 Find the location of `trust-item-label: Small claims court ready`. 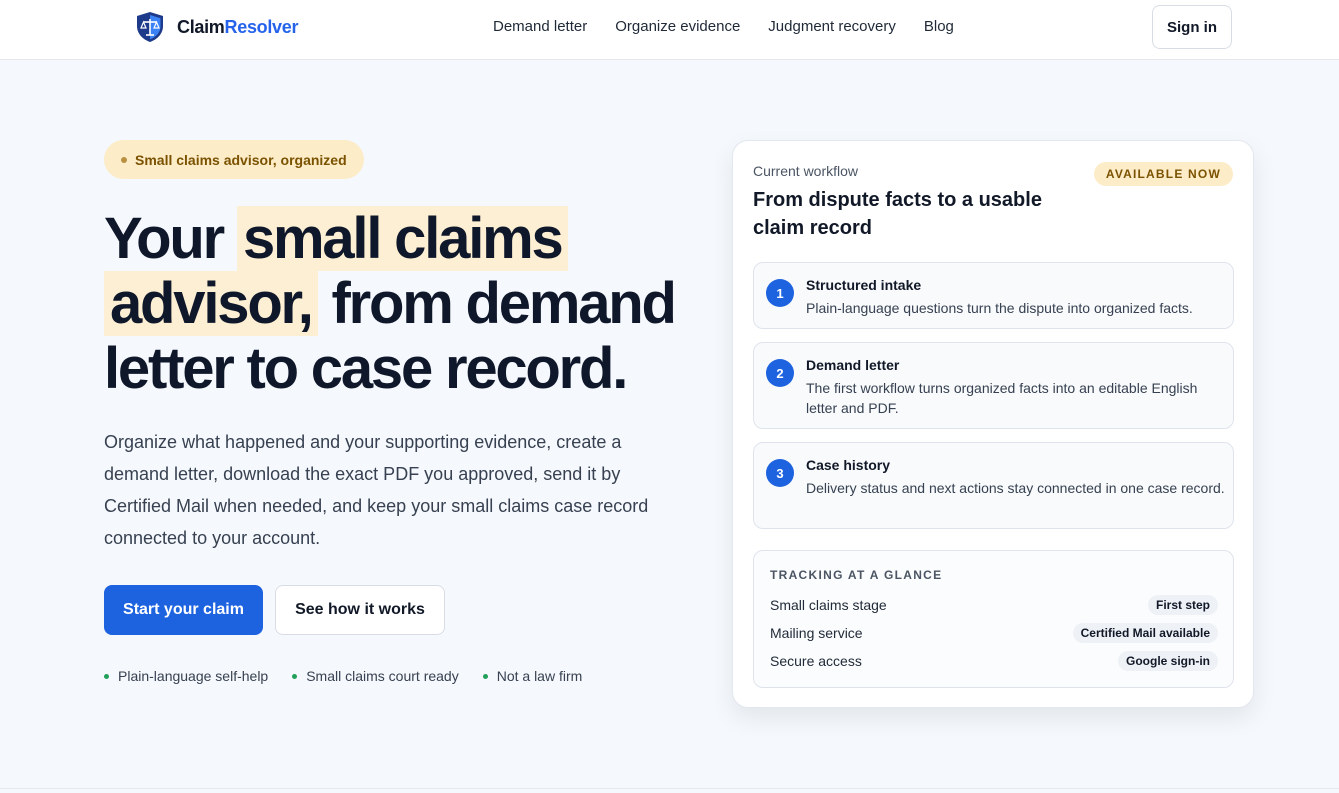

trust-item-label: Small claims court ready is located at coordinates (382, 676).